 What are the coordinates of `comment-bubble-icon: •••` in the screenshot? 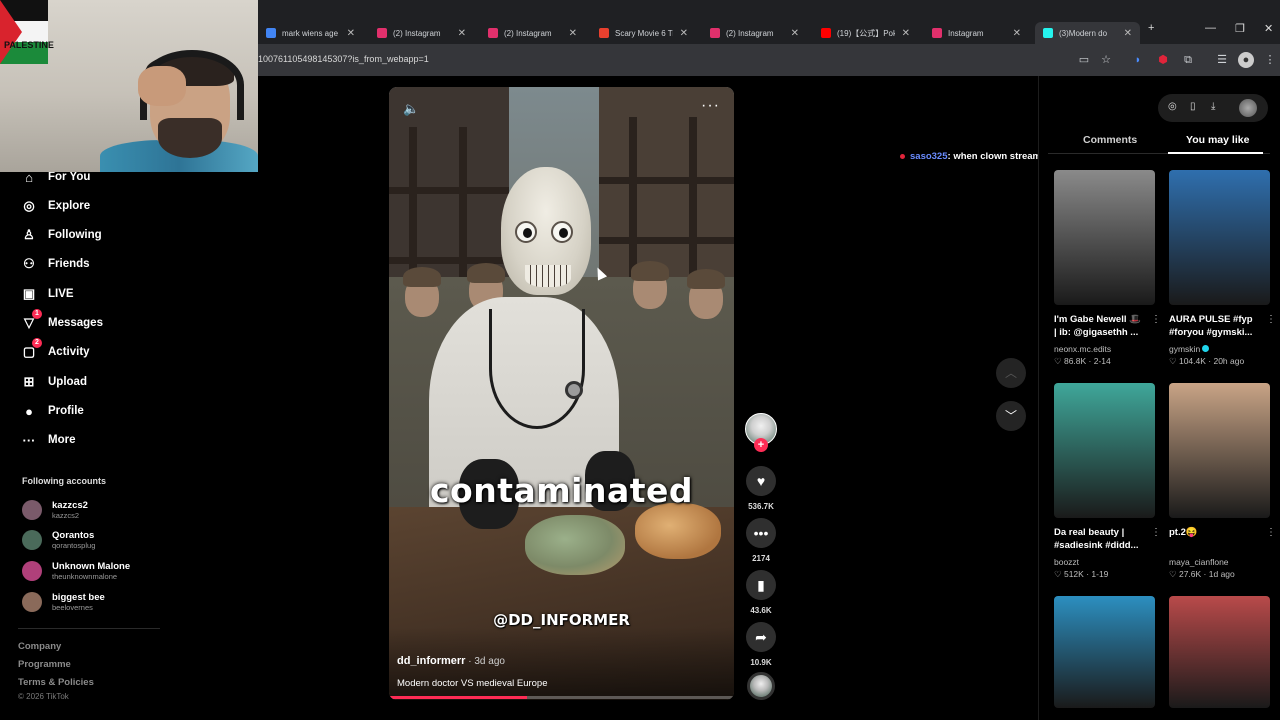 It's located at (761, 533).